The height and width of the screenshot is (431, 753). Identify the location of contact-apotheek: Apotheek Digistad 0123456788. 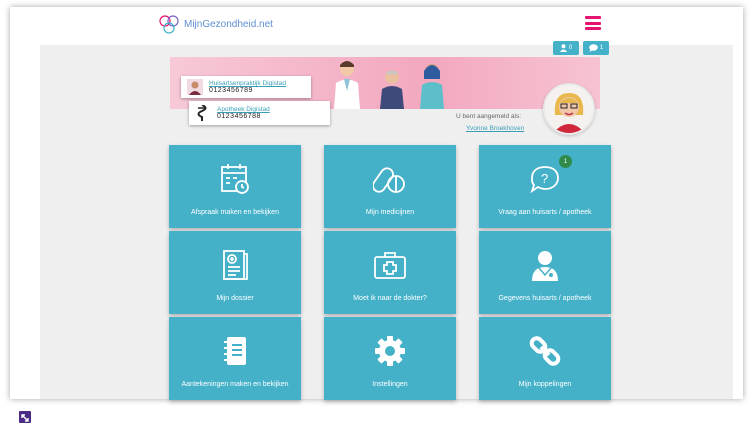
(259, 113).